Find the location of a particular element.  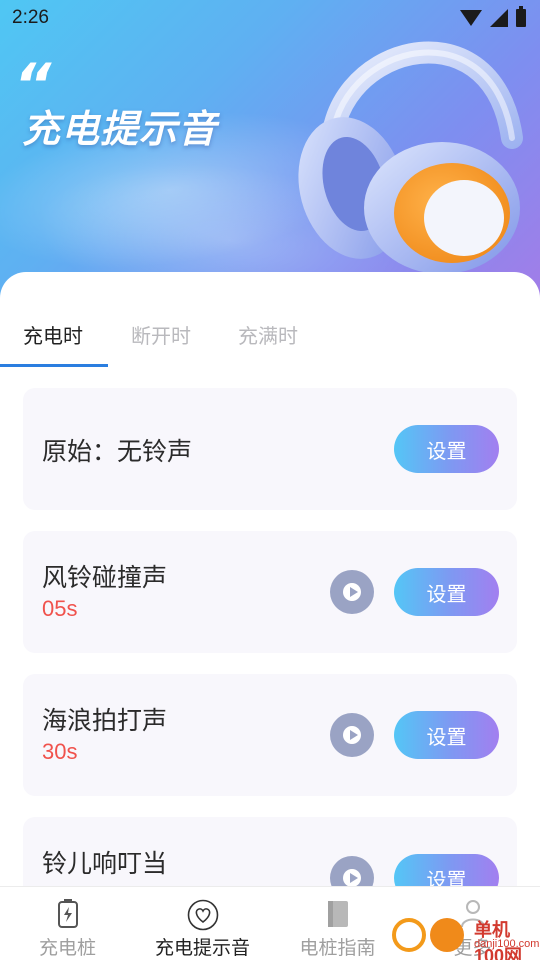

sound-card: 原始：无铃声 设置 is located at coordinates (270, 449).